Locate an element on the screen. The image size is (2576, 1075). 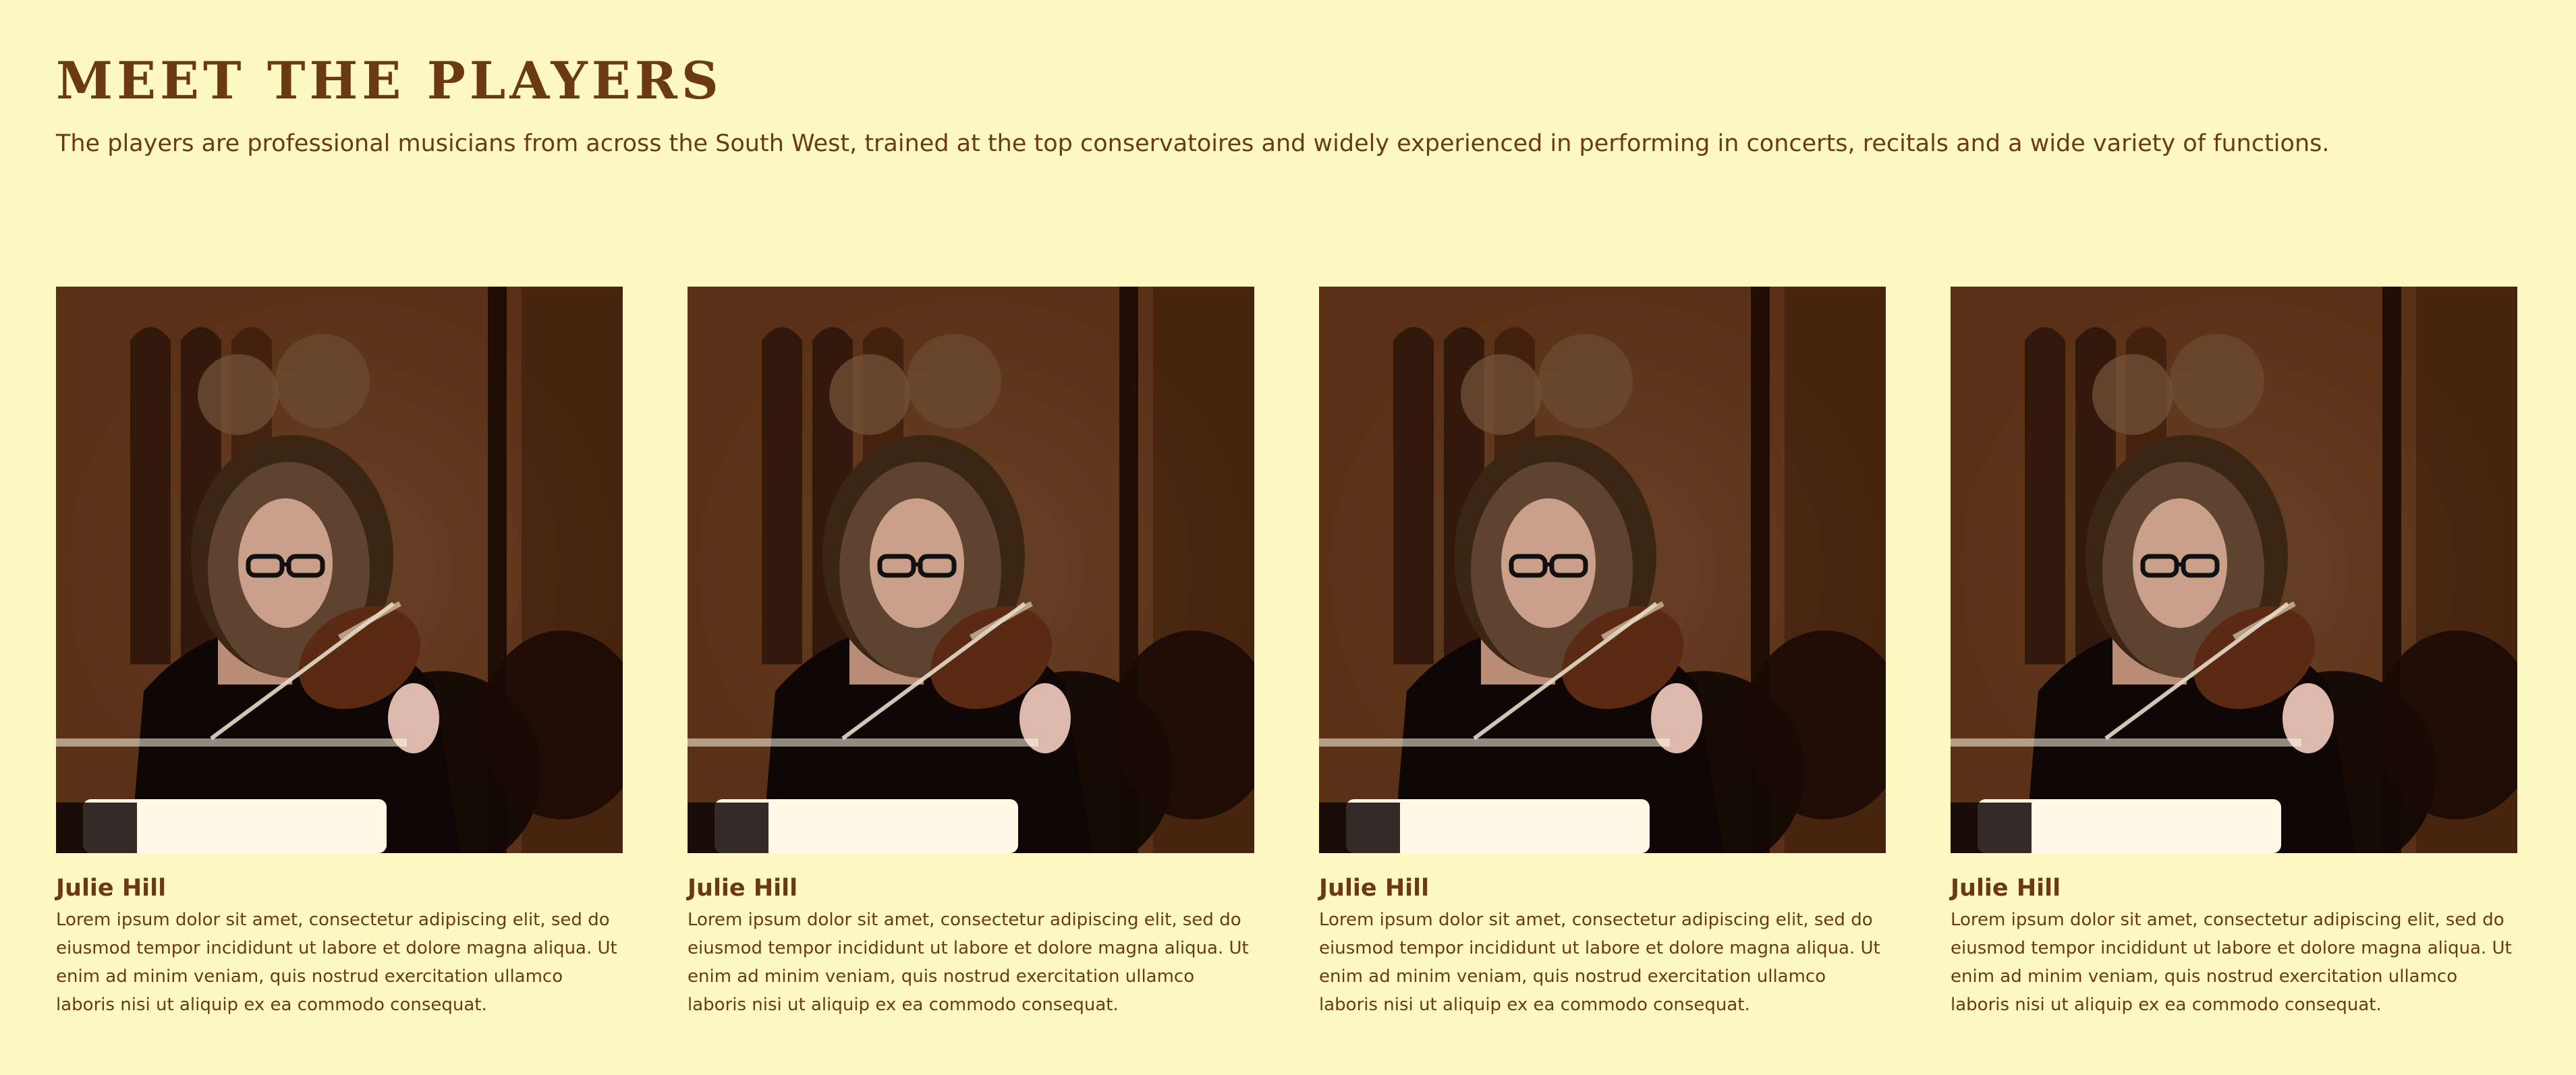
page-title: MEET THE PLAYERS is located at coordinates (389, 81).